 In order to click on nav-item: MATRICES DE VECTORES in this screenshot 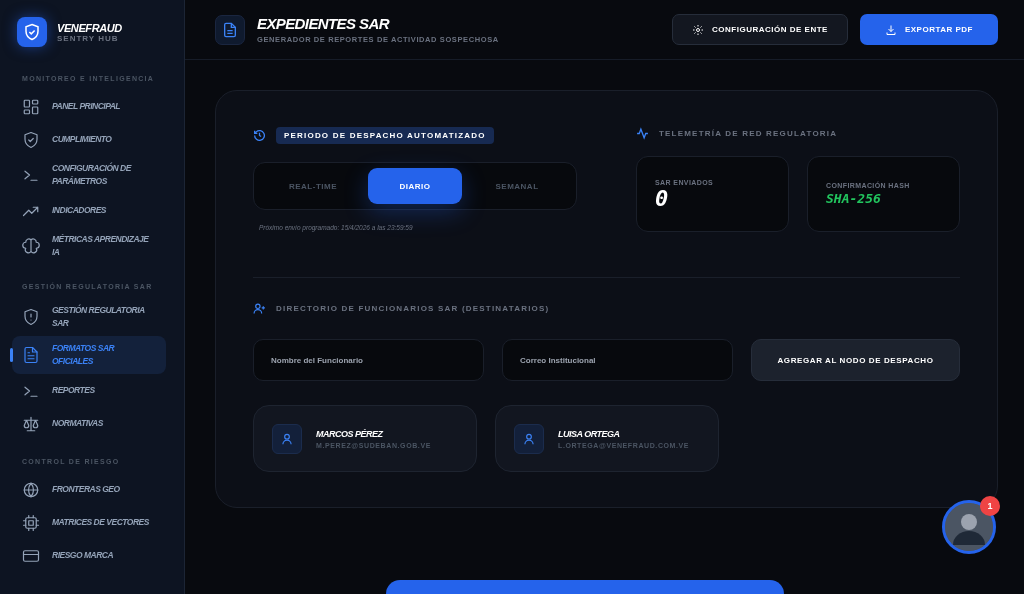, I will do `click(89, 522)`.